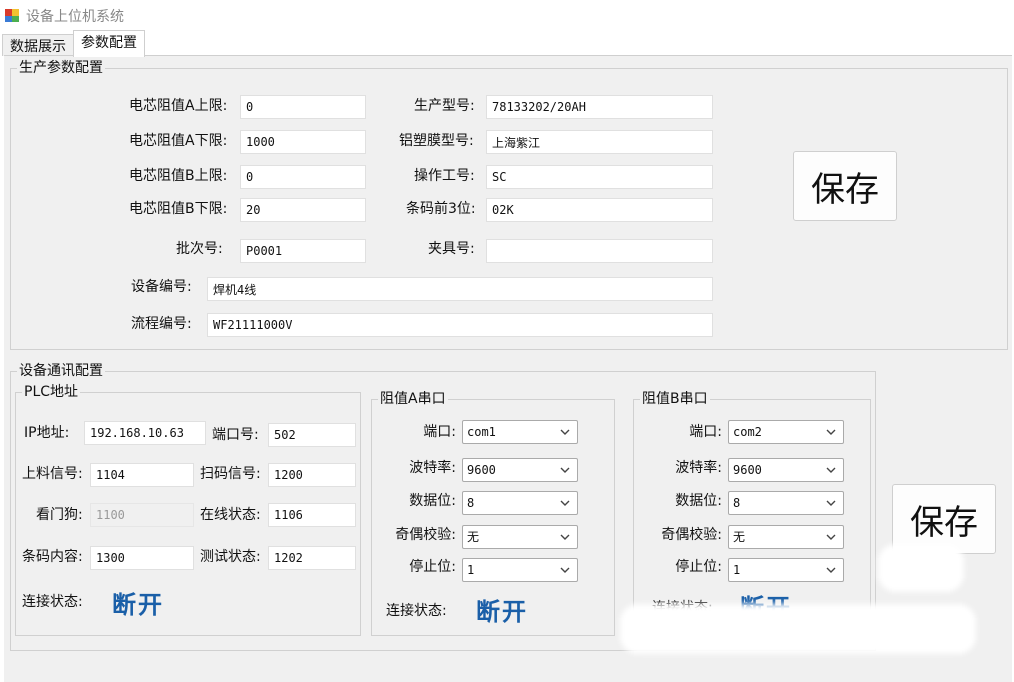  I want to click on serial-a-stopbits-value: 1, so click(471, 570).